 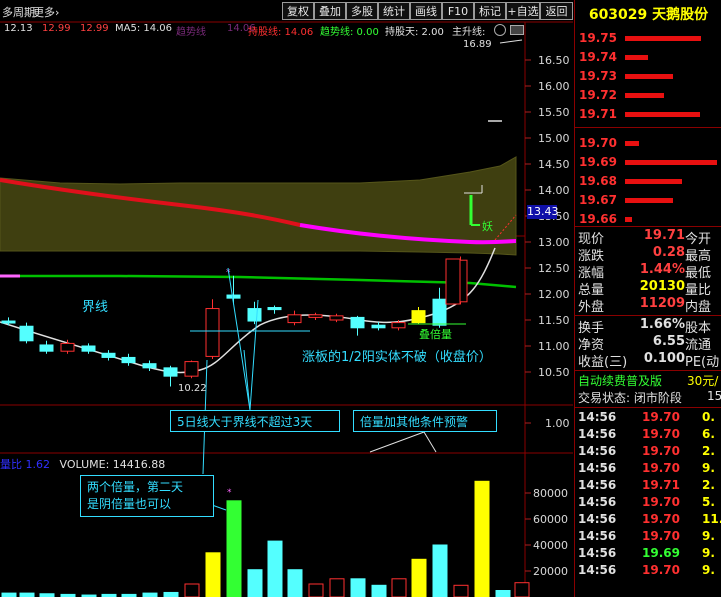 I want to click on quote-value: 20130, so click(x=662, y=286).